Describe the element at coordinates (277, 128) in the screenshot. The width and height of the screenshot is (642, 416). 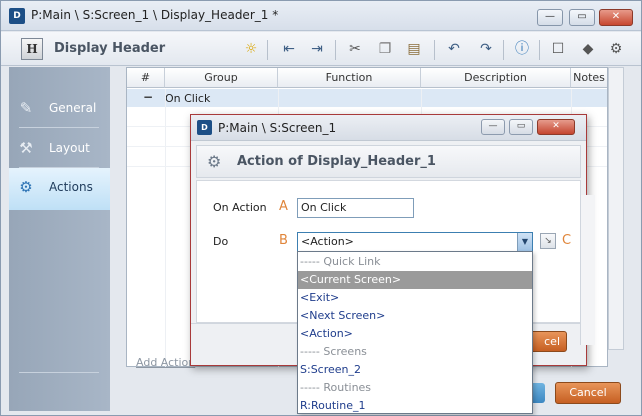
I see `dialog-title: P:Main \ S:Screen_1` at that location.